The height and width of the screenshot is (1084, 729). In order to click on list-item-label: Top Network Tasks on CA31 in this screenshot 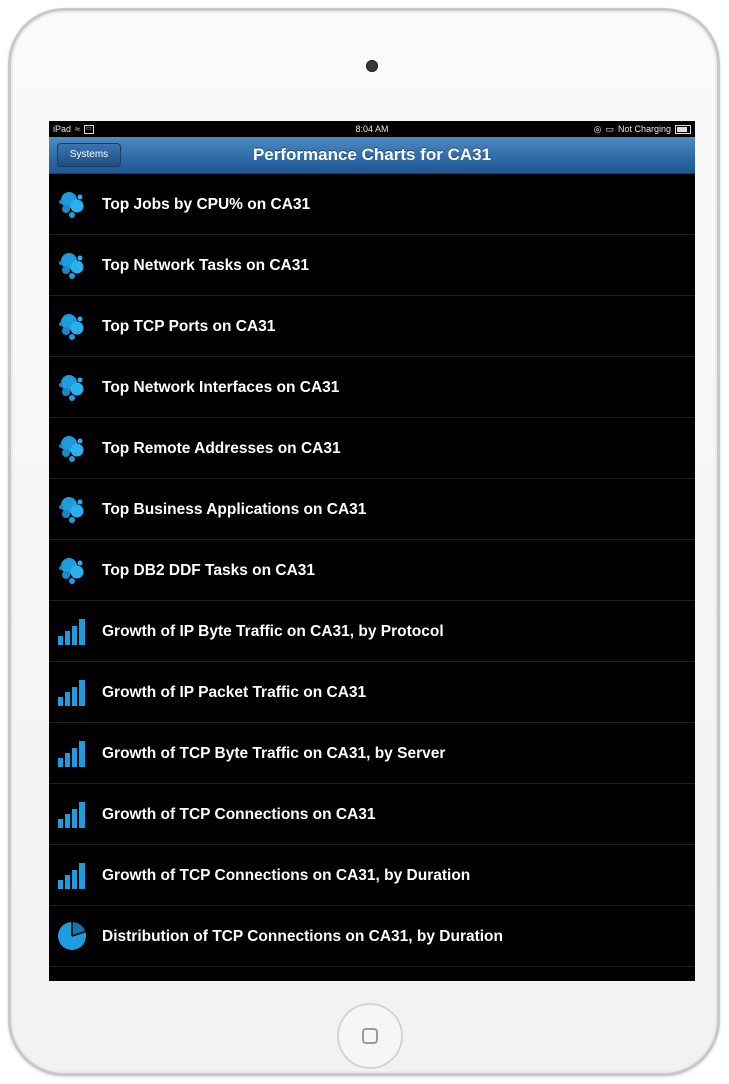, I will do `click(205, 265)`.